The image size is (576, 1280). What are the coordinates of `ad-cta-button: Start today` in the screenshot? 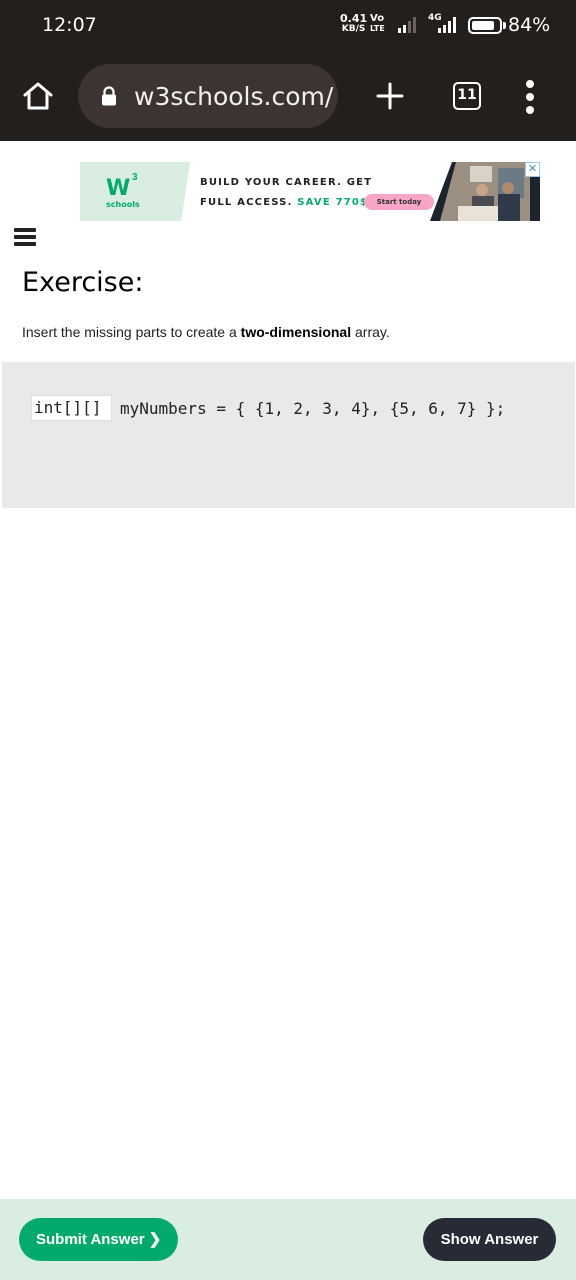 It's located at (399, 202).